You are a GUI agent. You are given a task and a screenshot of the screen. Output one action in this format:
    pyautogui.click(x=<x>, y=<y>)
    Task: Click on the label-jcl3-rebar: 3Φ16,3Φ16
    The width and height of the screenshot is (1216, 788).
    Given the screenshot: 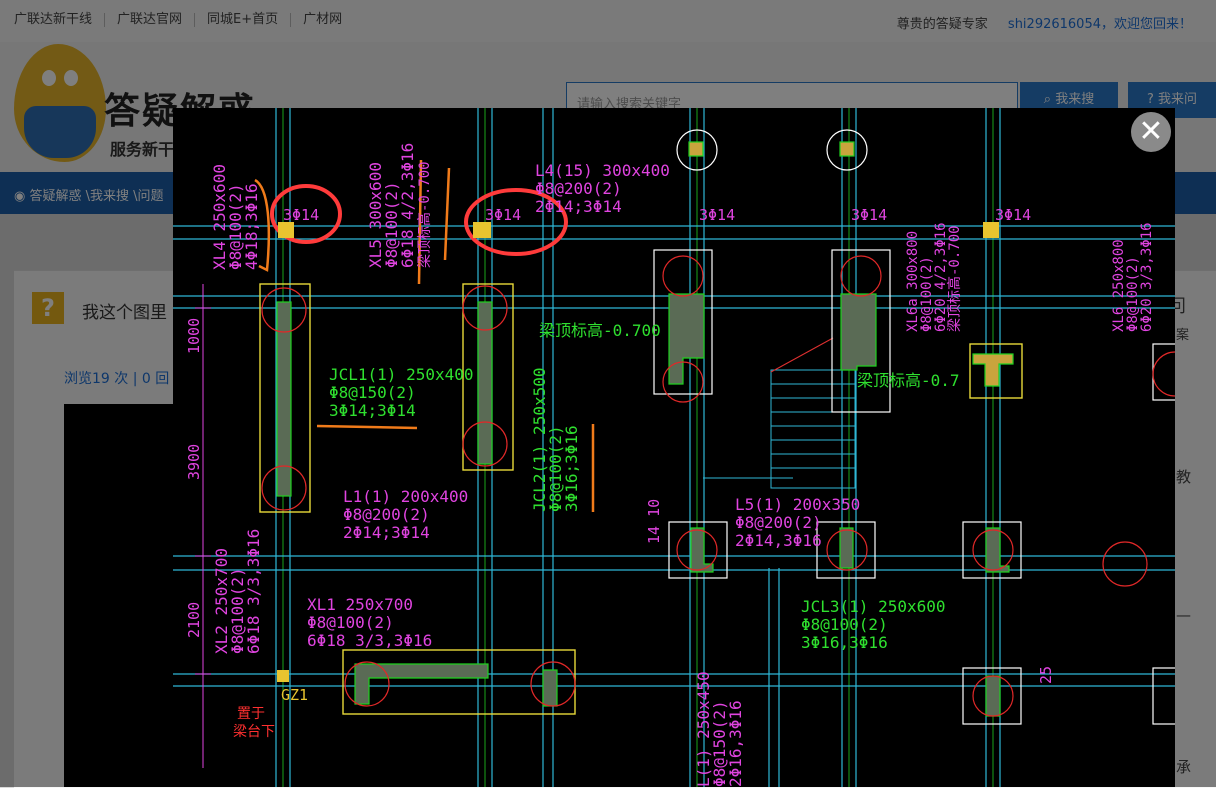 What is the action you would take?
    pyautogui.click(x=844, y=642)
    